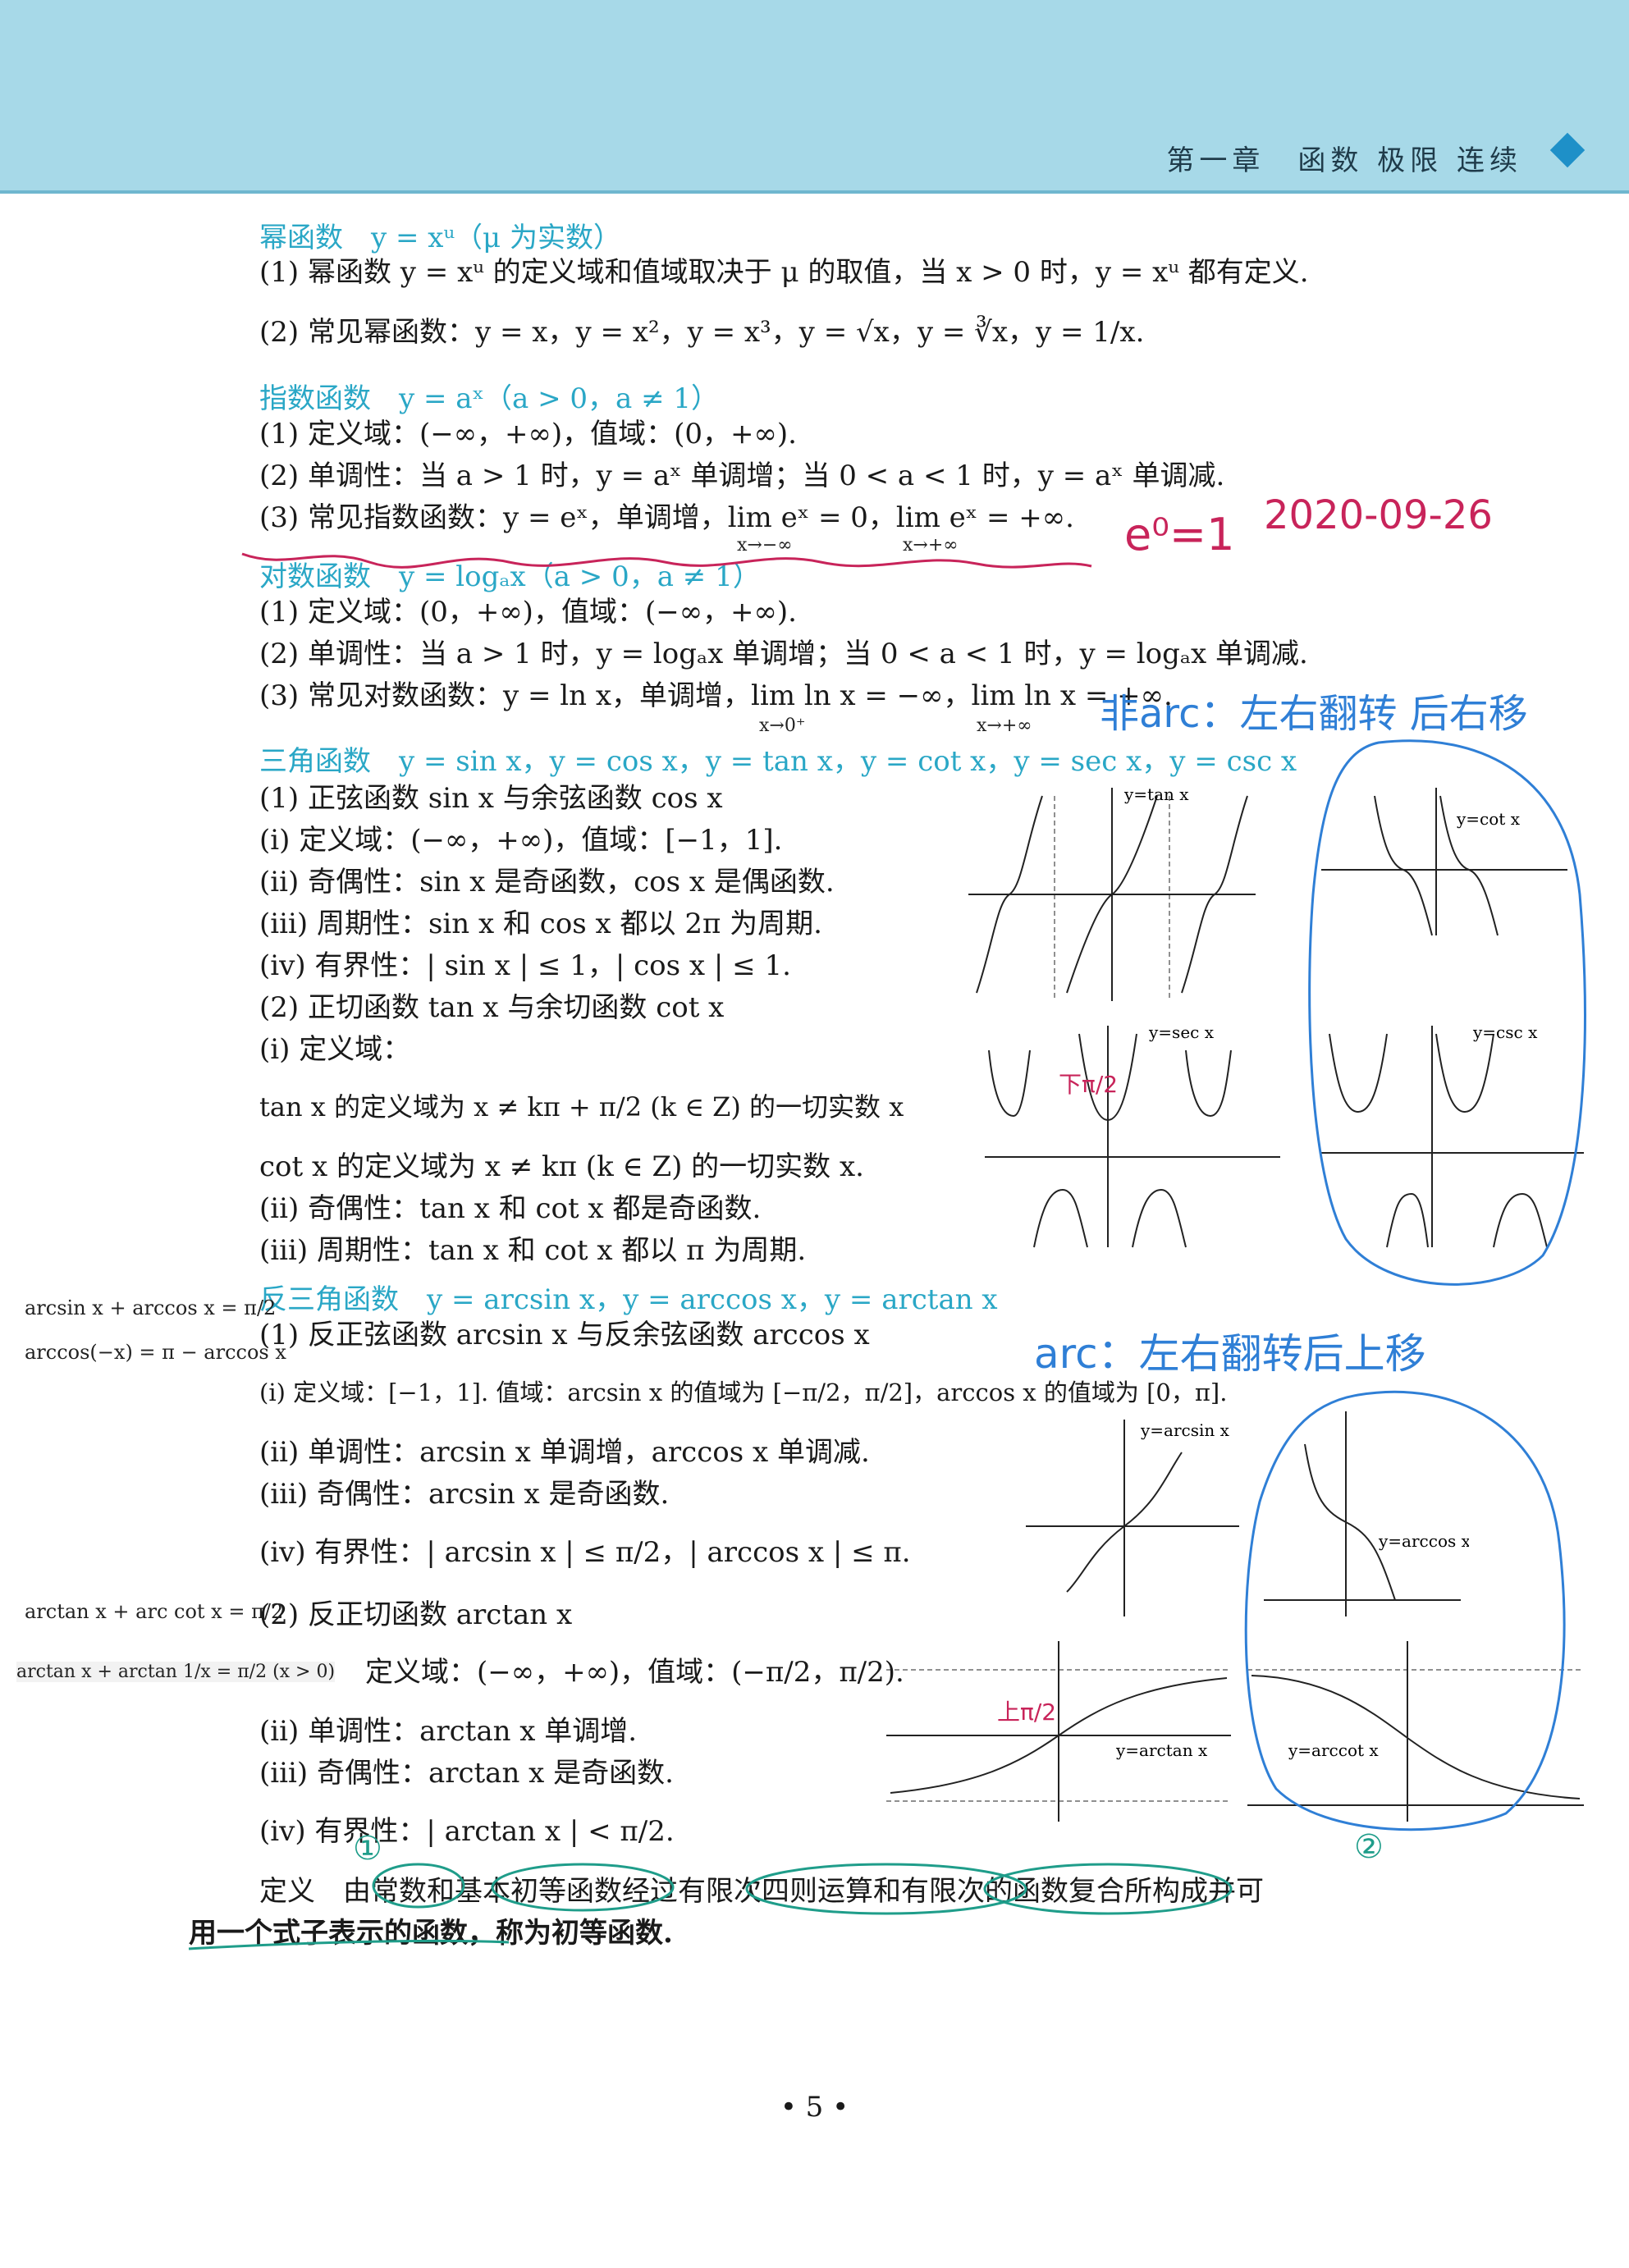 This screenshot has width=1629, height=2268. I want to click on handwritten-e0: e⁰=1, so click(1180, 534).